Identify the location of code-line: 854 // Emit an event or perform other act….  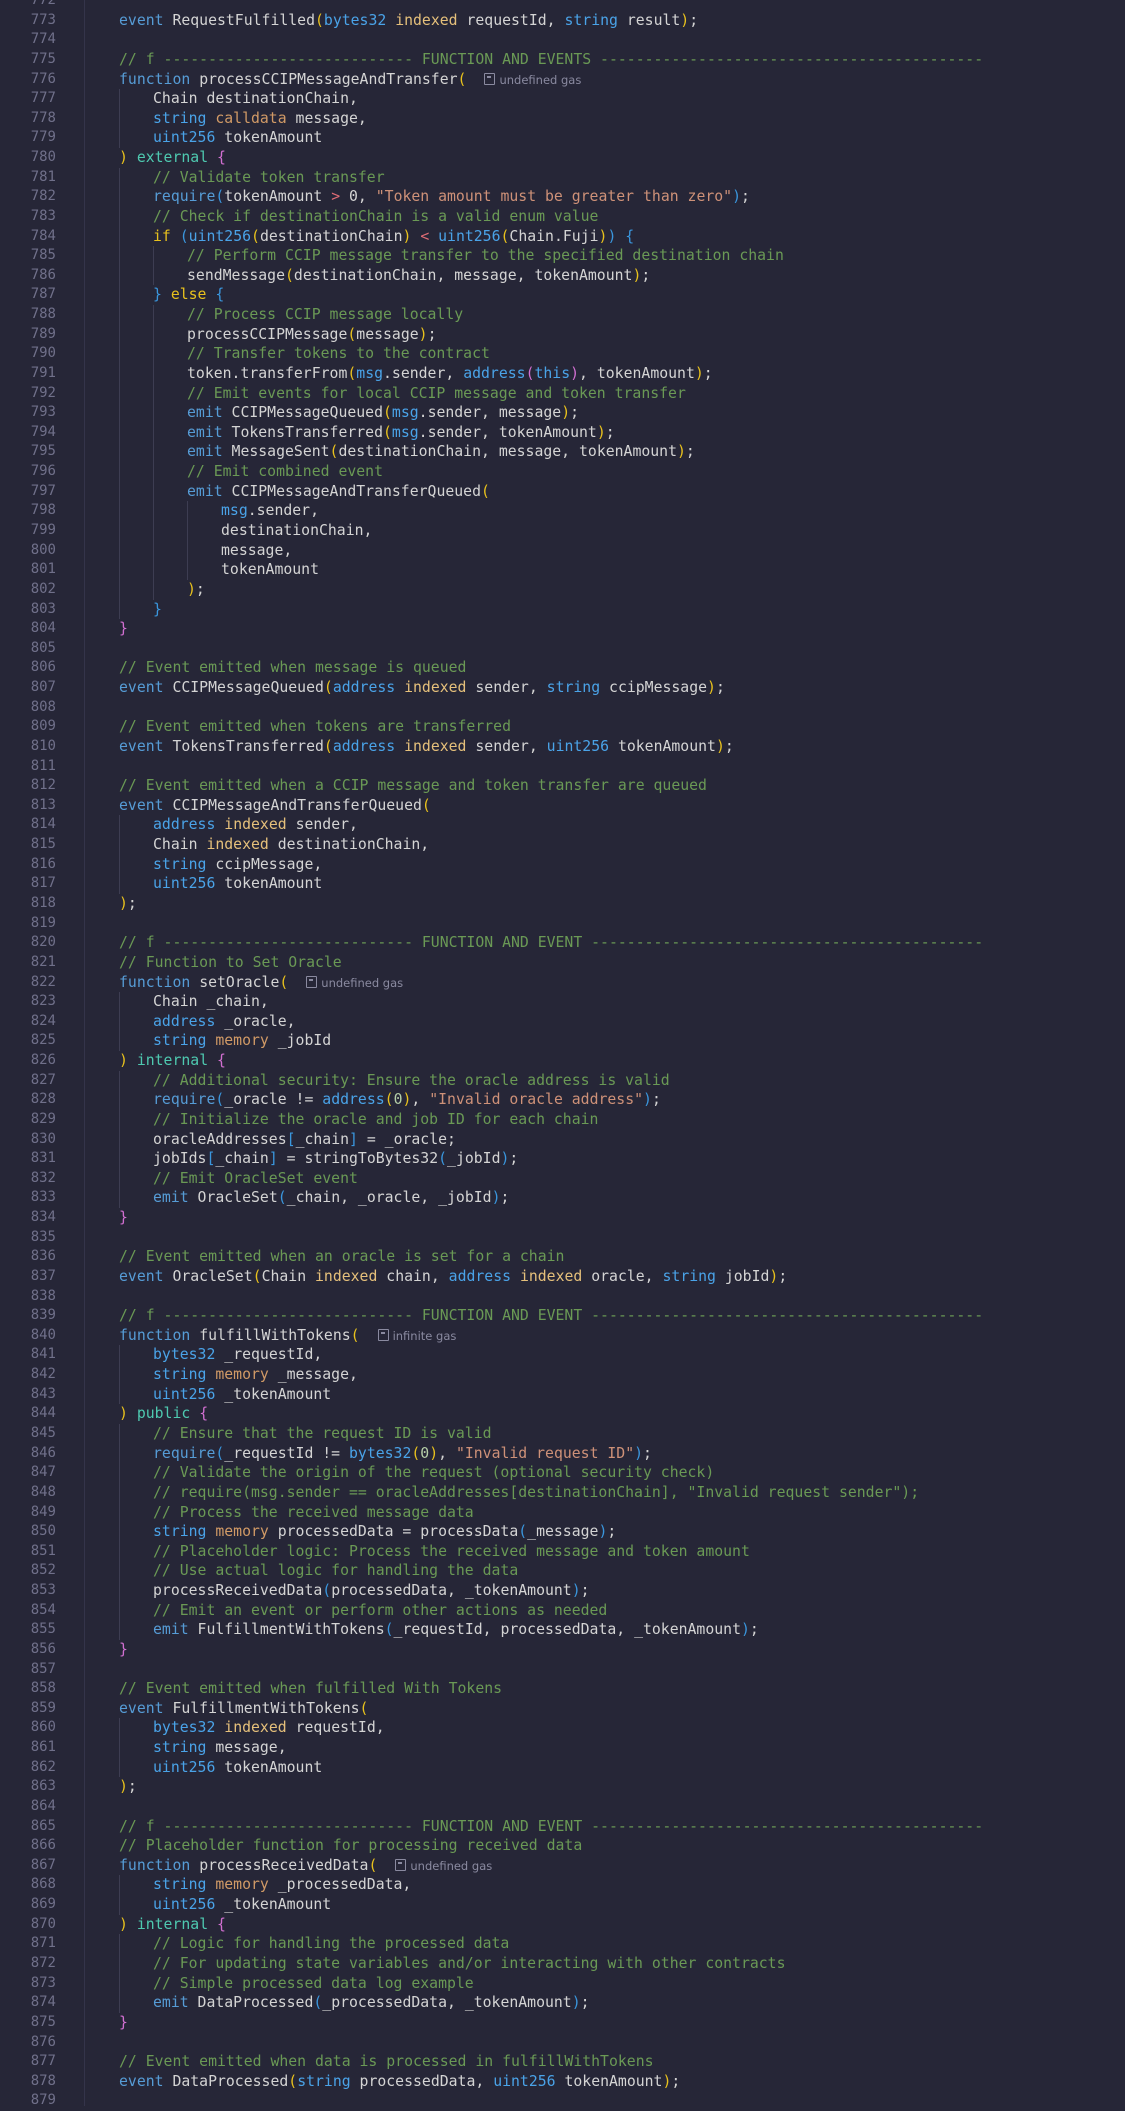
(562, 1610).